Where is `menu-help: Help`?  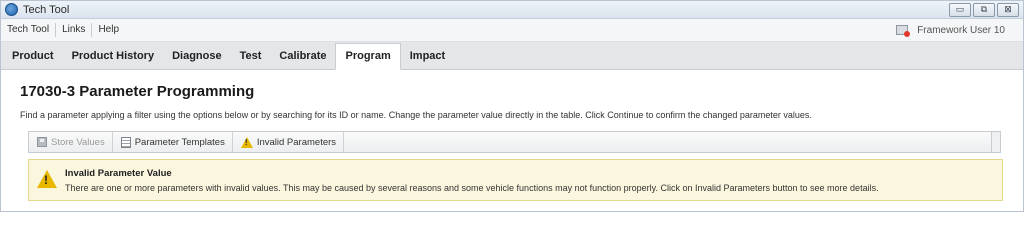
menu-help: Help is located at coordinates (108, 30).